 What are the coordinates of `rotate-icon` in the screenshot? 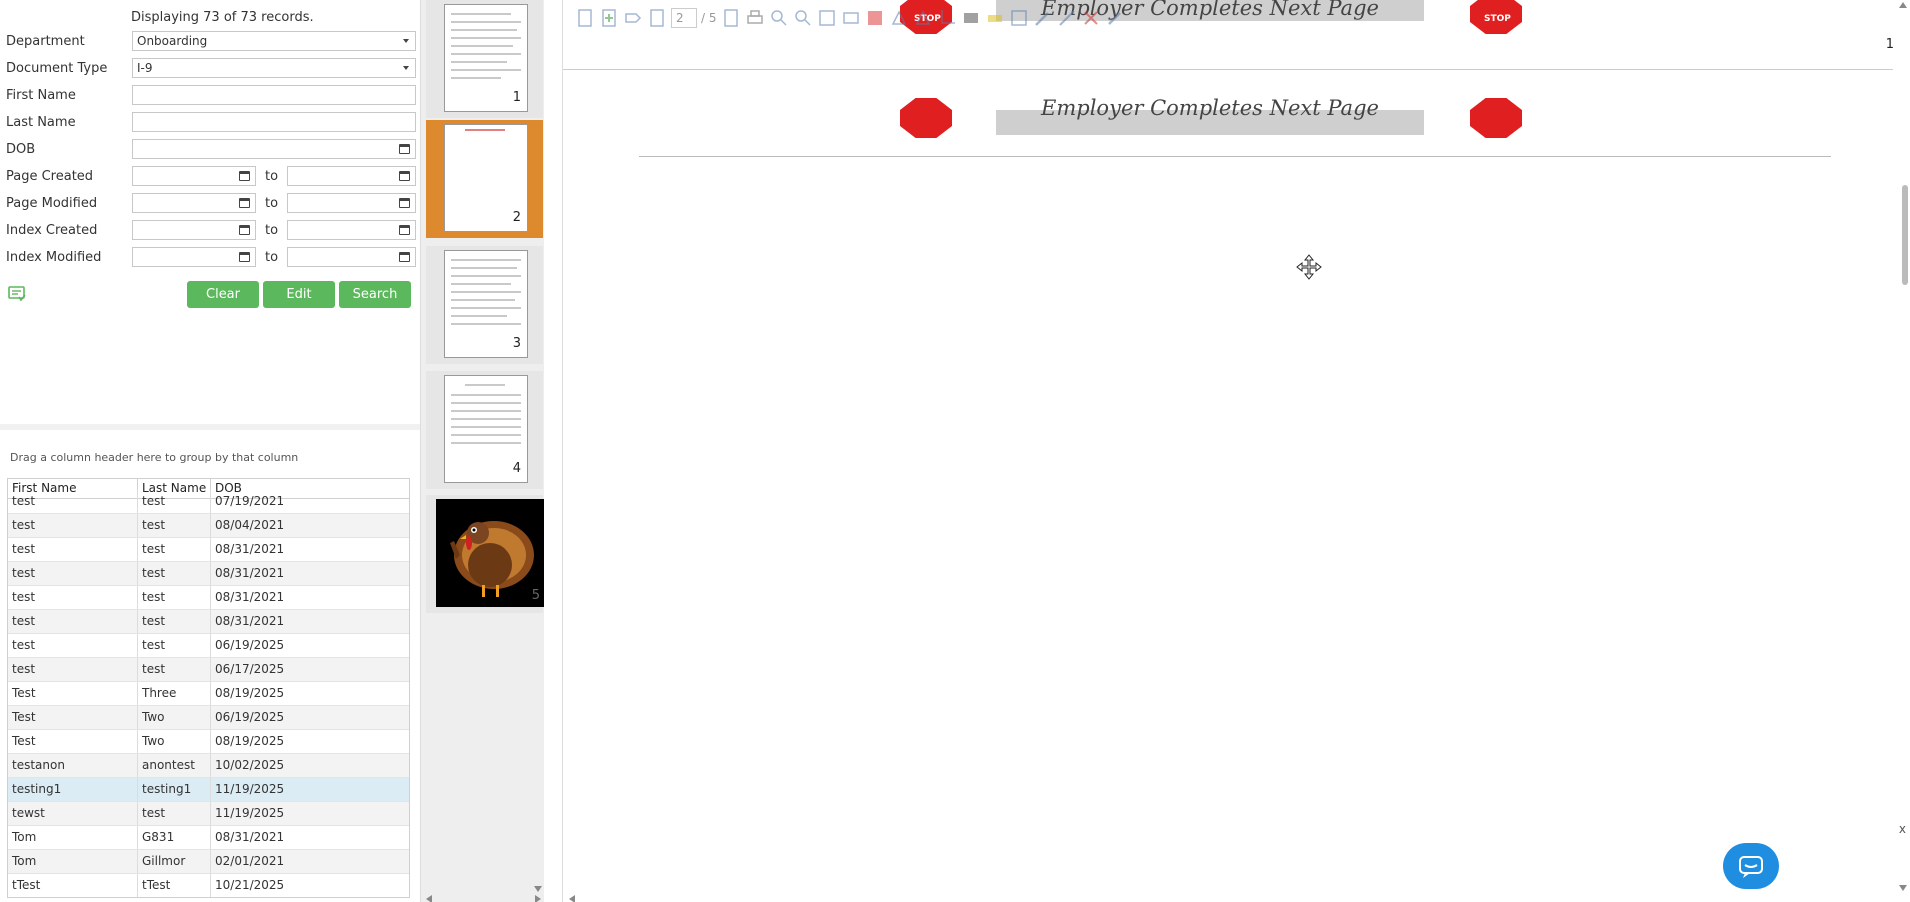 It's located at (899, 18).